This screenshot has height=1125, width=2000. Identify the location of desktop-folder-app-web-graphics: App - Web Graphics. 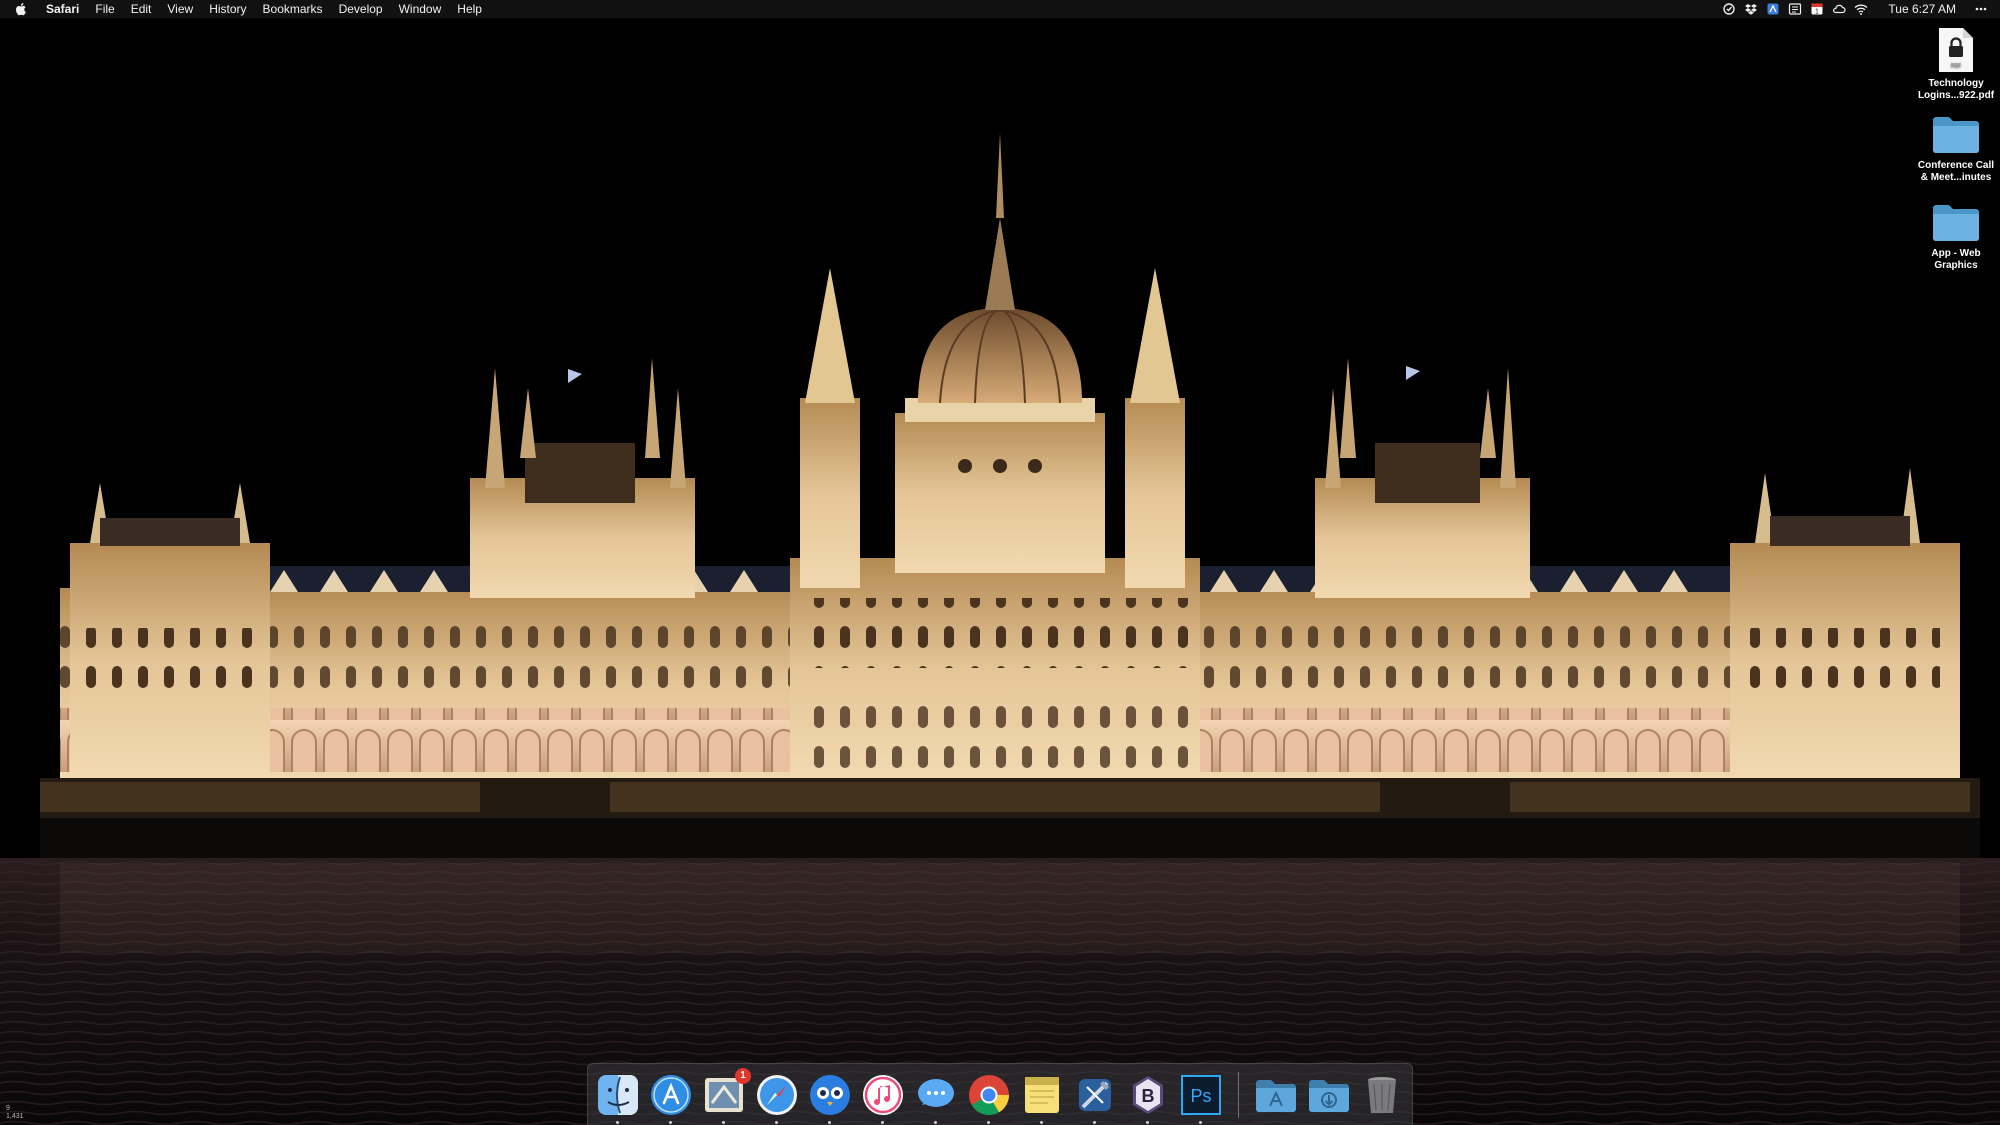
(1955, 237).